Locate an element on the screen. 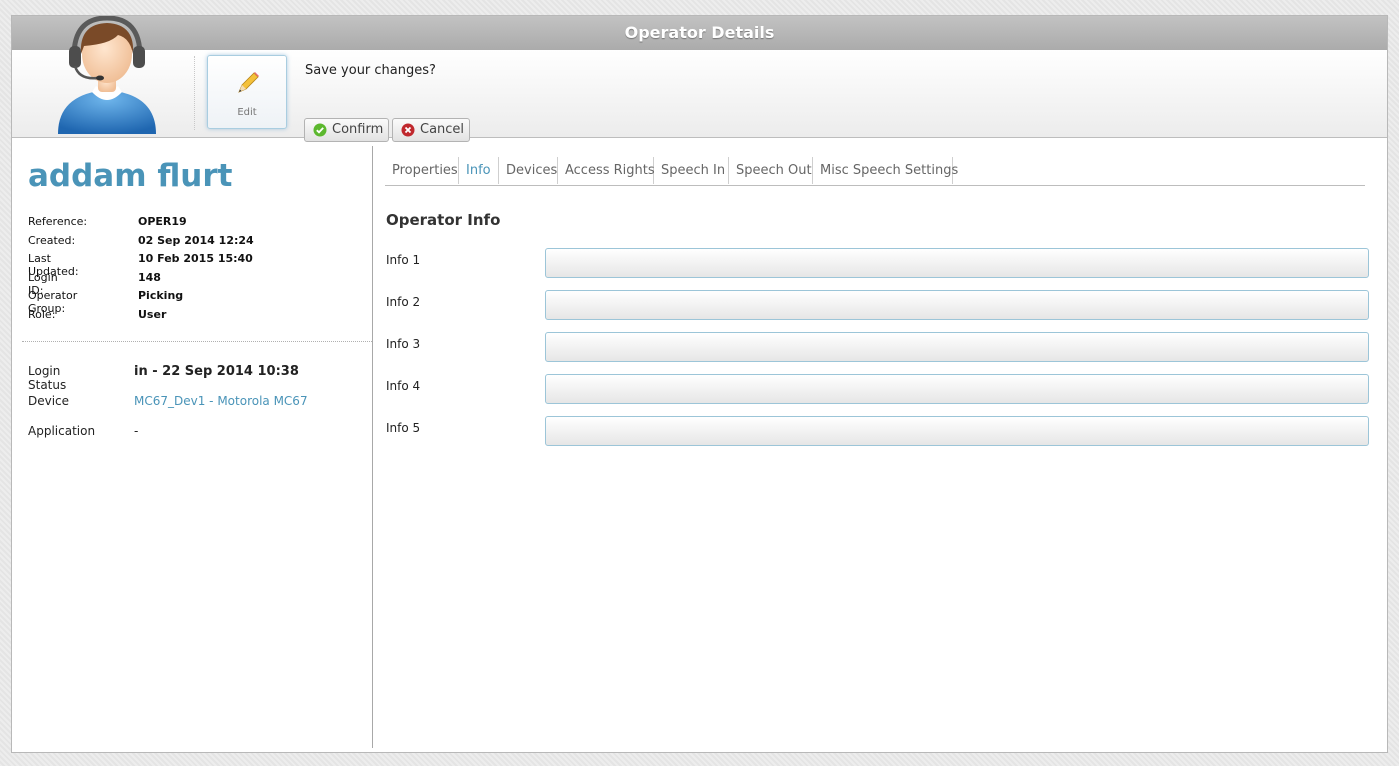  detail-label: Role: is located at coordinates (42, 314).